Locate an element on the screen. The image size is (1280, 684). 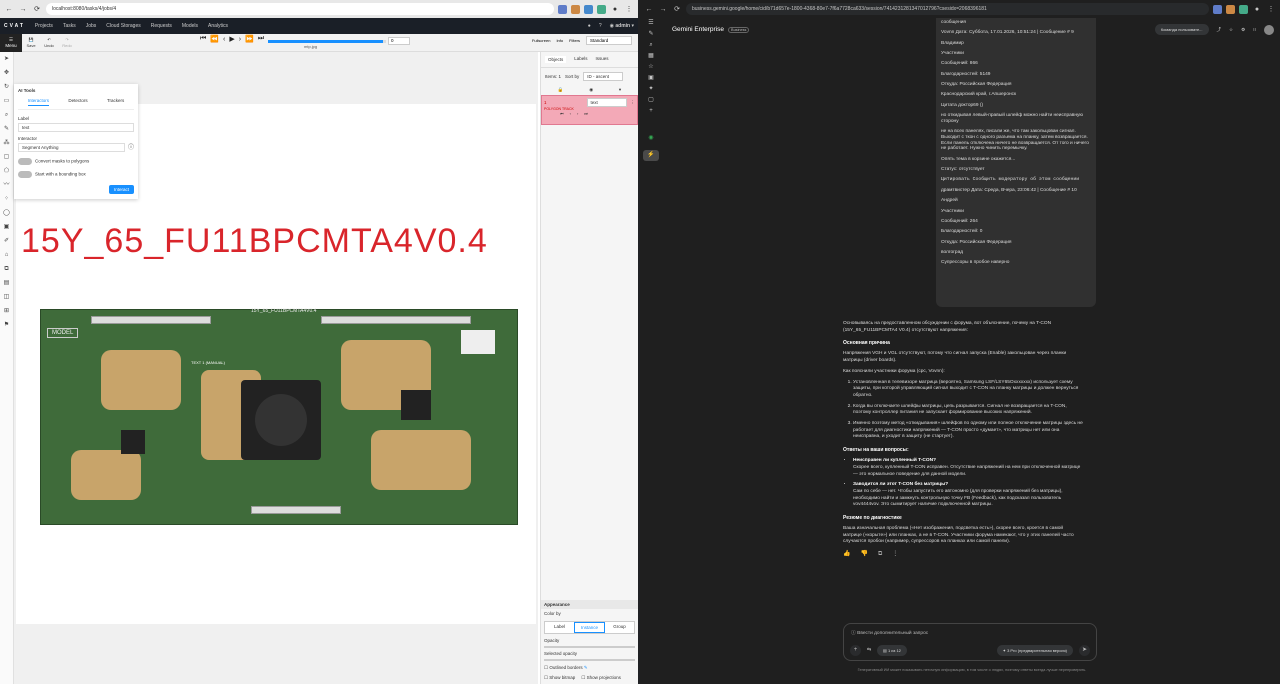
prev-keyframe-icon: ‹ is located at coordinates (570, 113).